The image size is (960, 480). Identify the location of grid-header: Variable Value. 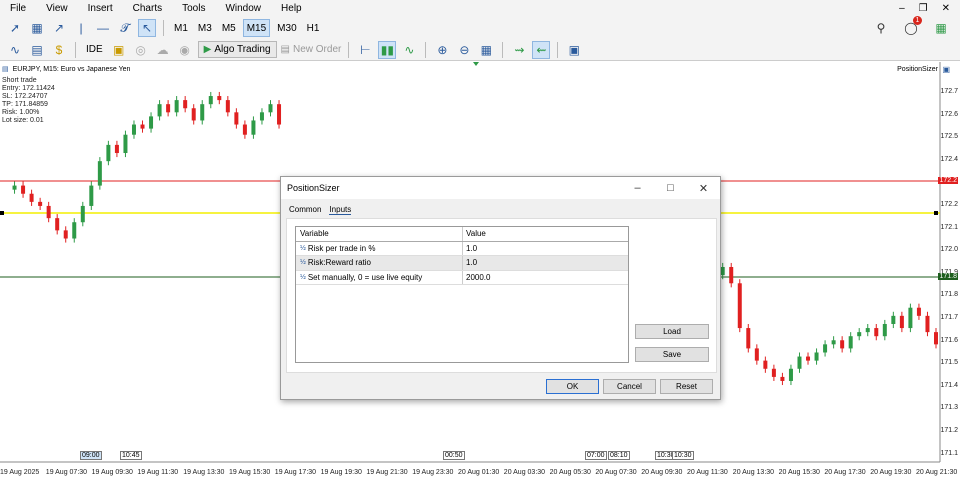
(462, 234).